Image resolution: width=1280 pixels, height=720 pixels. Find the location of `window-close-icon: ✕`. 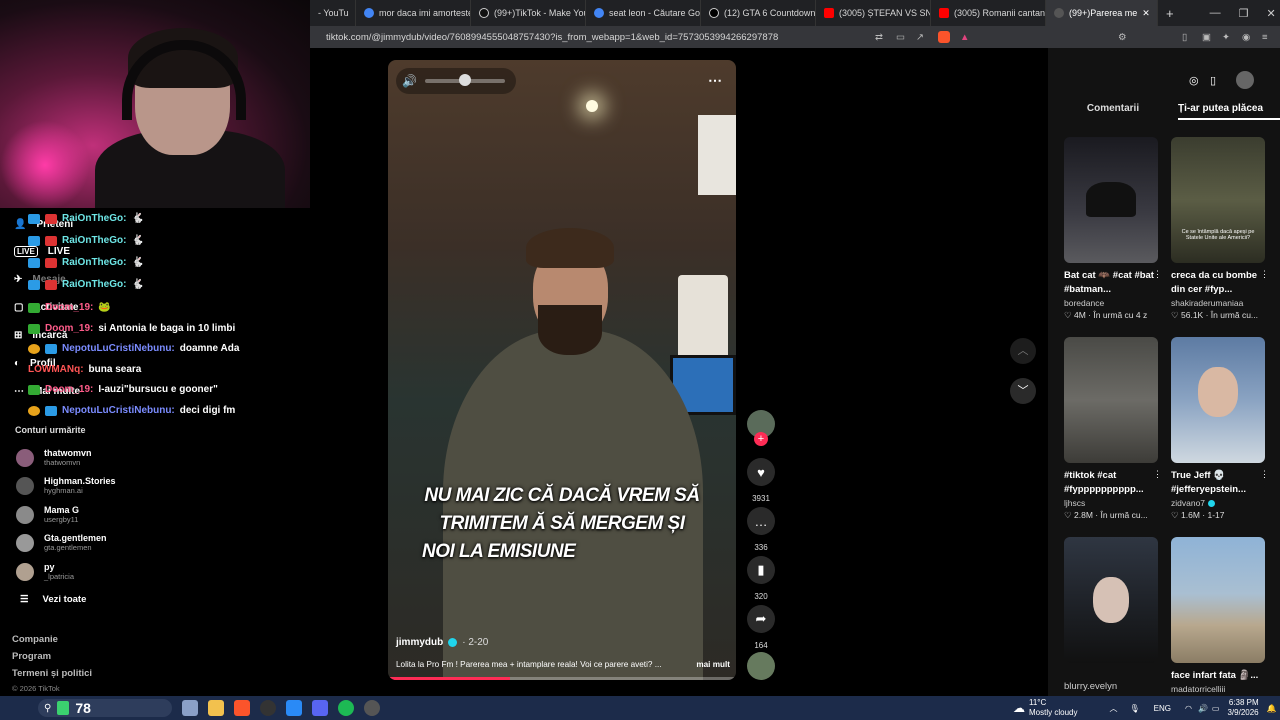

window-close-icon: ✕ is located at coordinates (1270, 13).